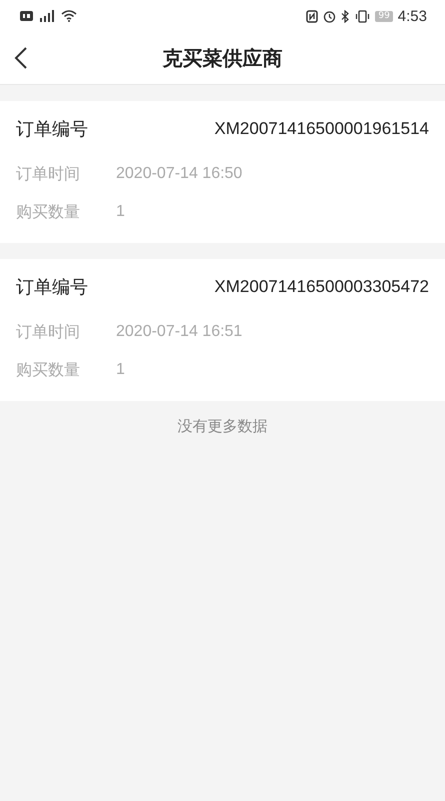  I want to click on field-value: 2020-07-14 16:50, so click(179, 174).